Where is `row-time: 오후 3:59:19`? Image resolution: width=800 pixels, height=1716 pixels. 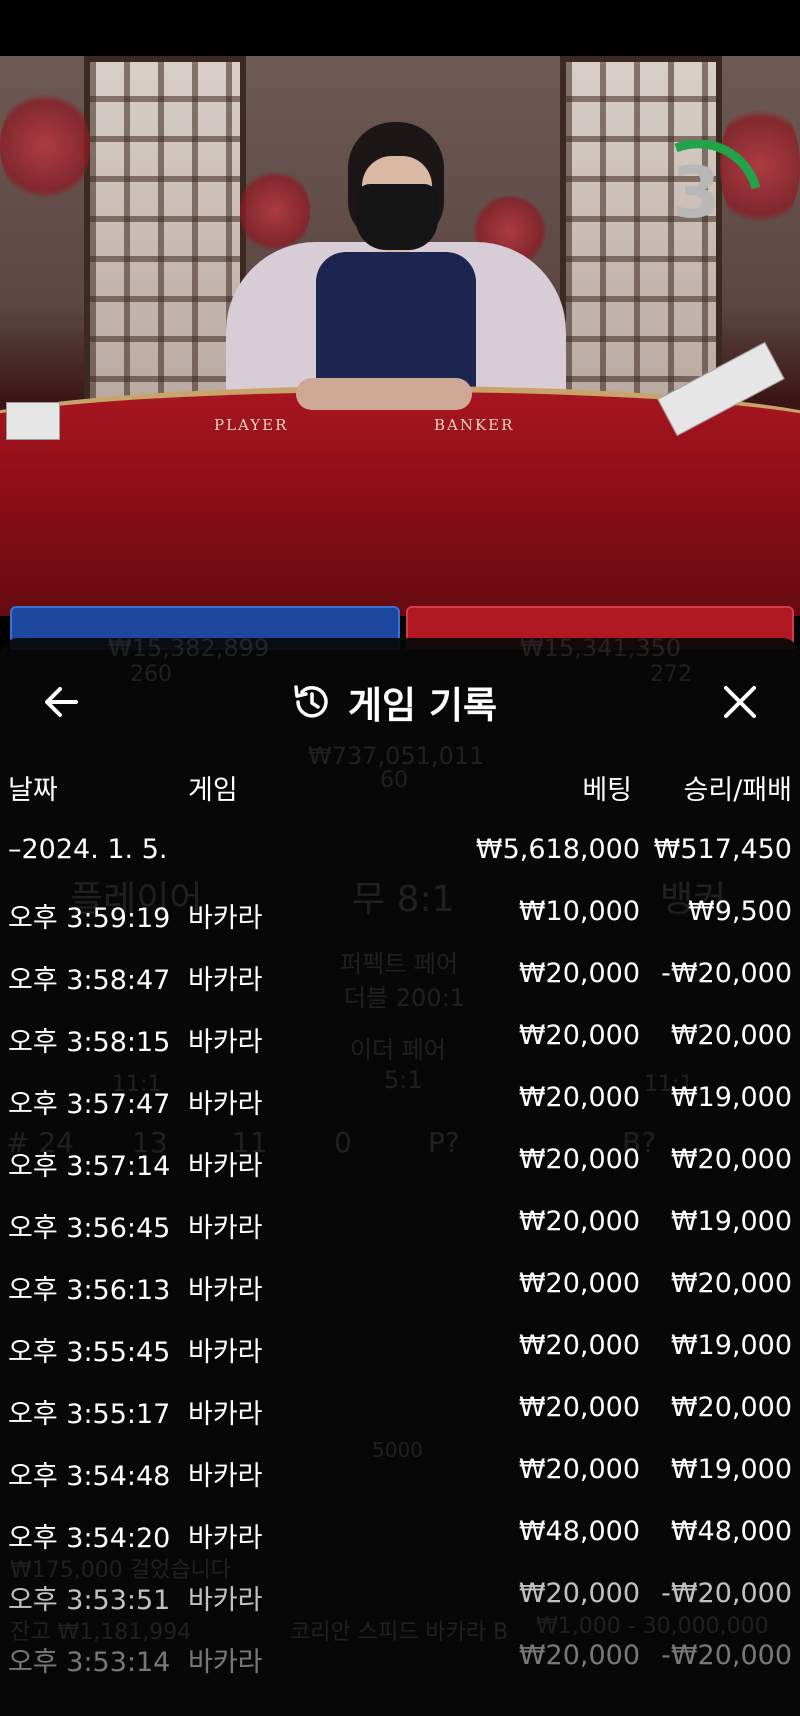 row-time: 오후 3:59:19 is located at coordinates (89, 918).